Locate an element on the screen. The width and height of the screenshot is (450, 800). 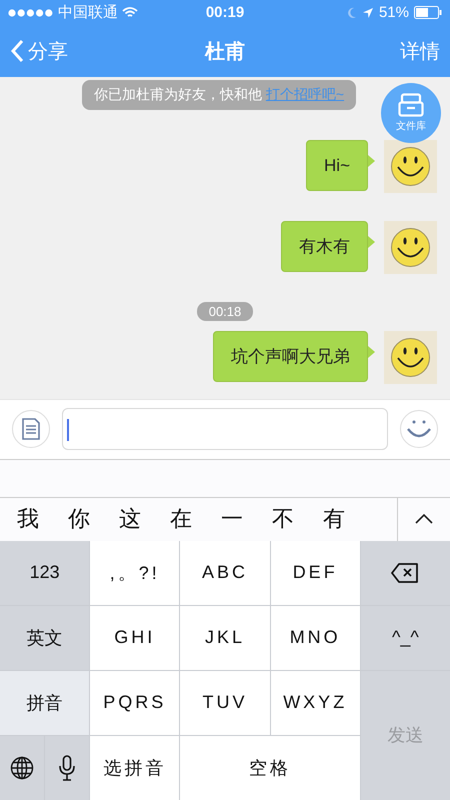
text-cursor is located at coordinates (68, 430).